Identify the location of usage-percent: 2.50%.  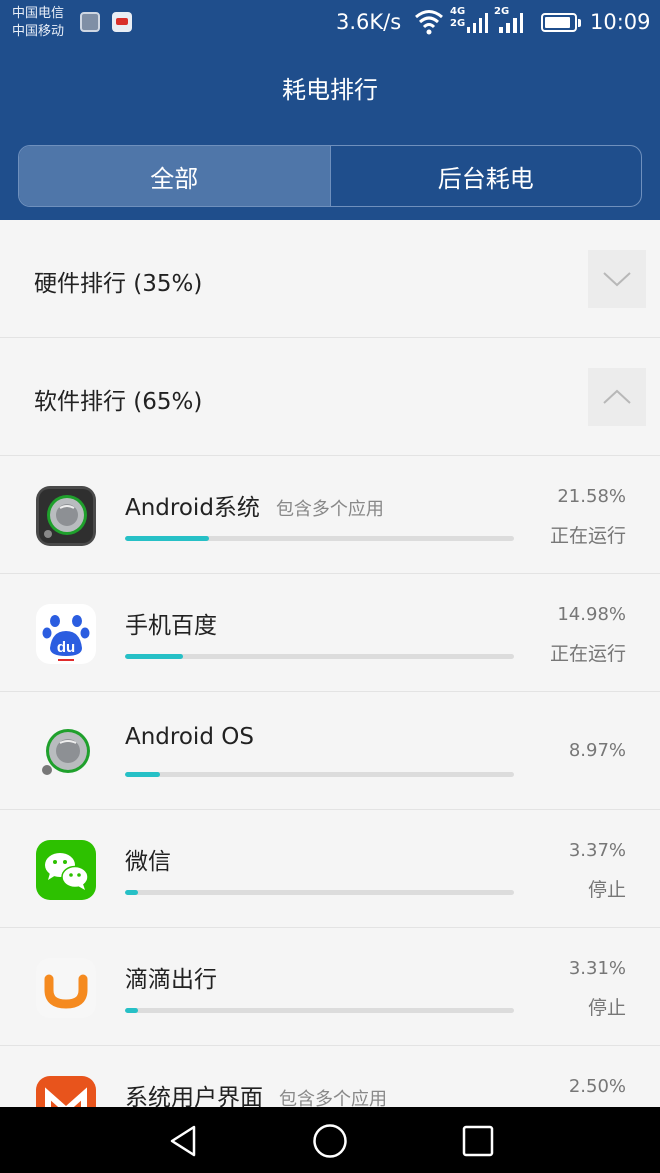
(597, 1086).